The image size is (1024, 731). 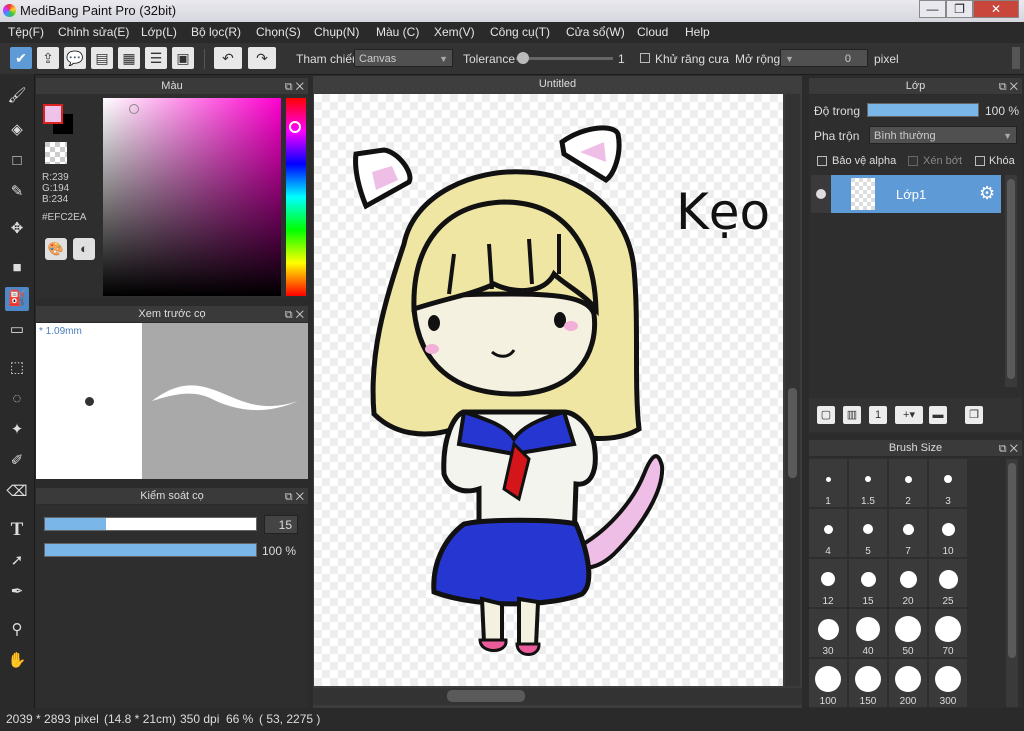 What do you see at coordinates (262, 58) in the screenshot?
I see `redo-icon: ↷` at bounding box center [262, 58].